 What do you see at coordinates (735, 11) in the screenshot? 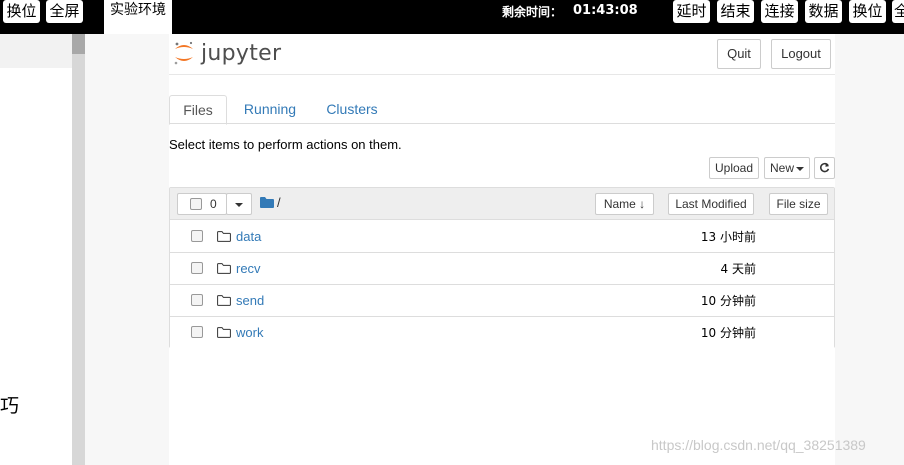
I see `end-button: 结束` at bounding box center [735, 11].